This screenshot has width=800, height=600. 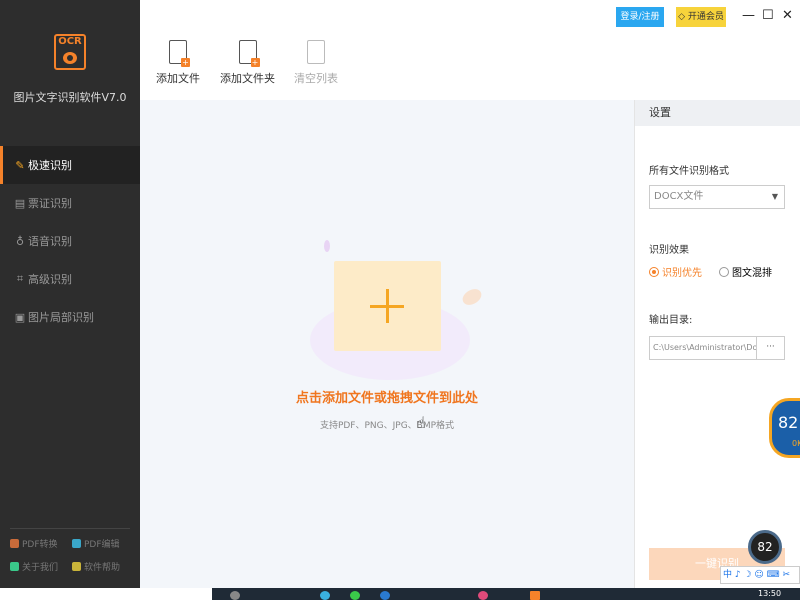 What do you see at coordinates (20, 241) in the screenshot?
I see `mic-icon: ♁` at bounding box center [20, 241].